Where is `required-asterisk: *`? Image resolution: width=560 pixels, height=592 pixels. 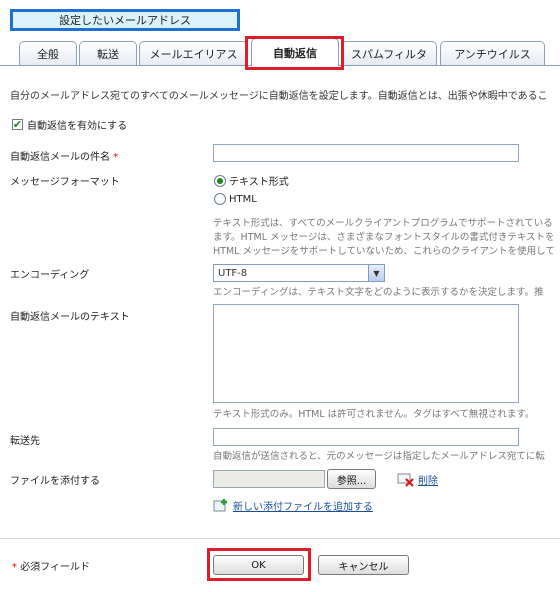
required-asterisk: * is located at coordinates (116, 157).